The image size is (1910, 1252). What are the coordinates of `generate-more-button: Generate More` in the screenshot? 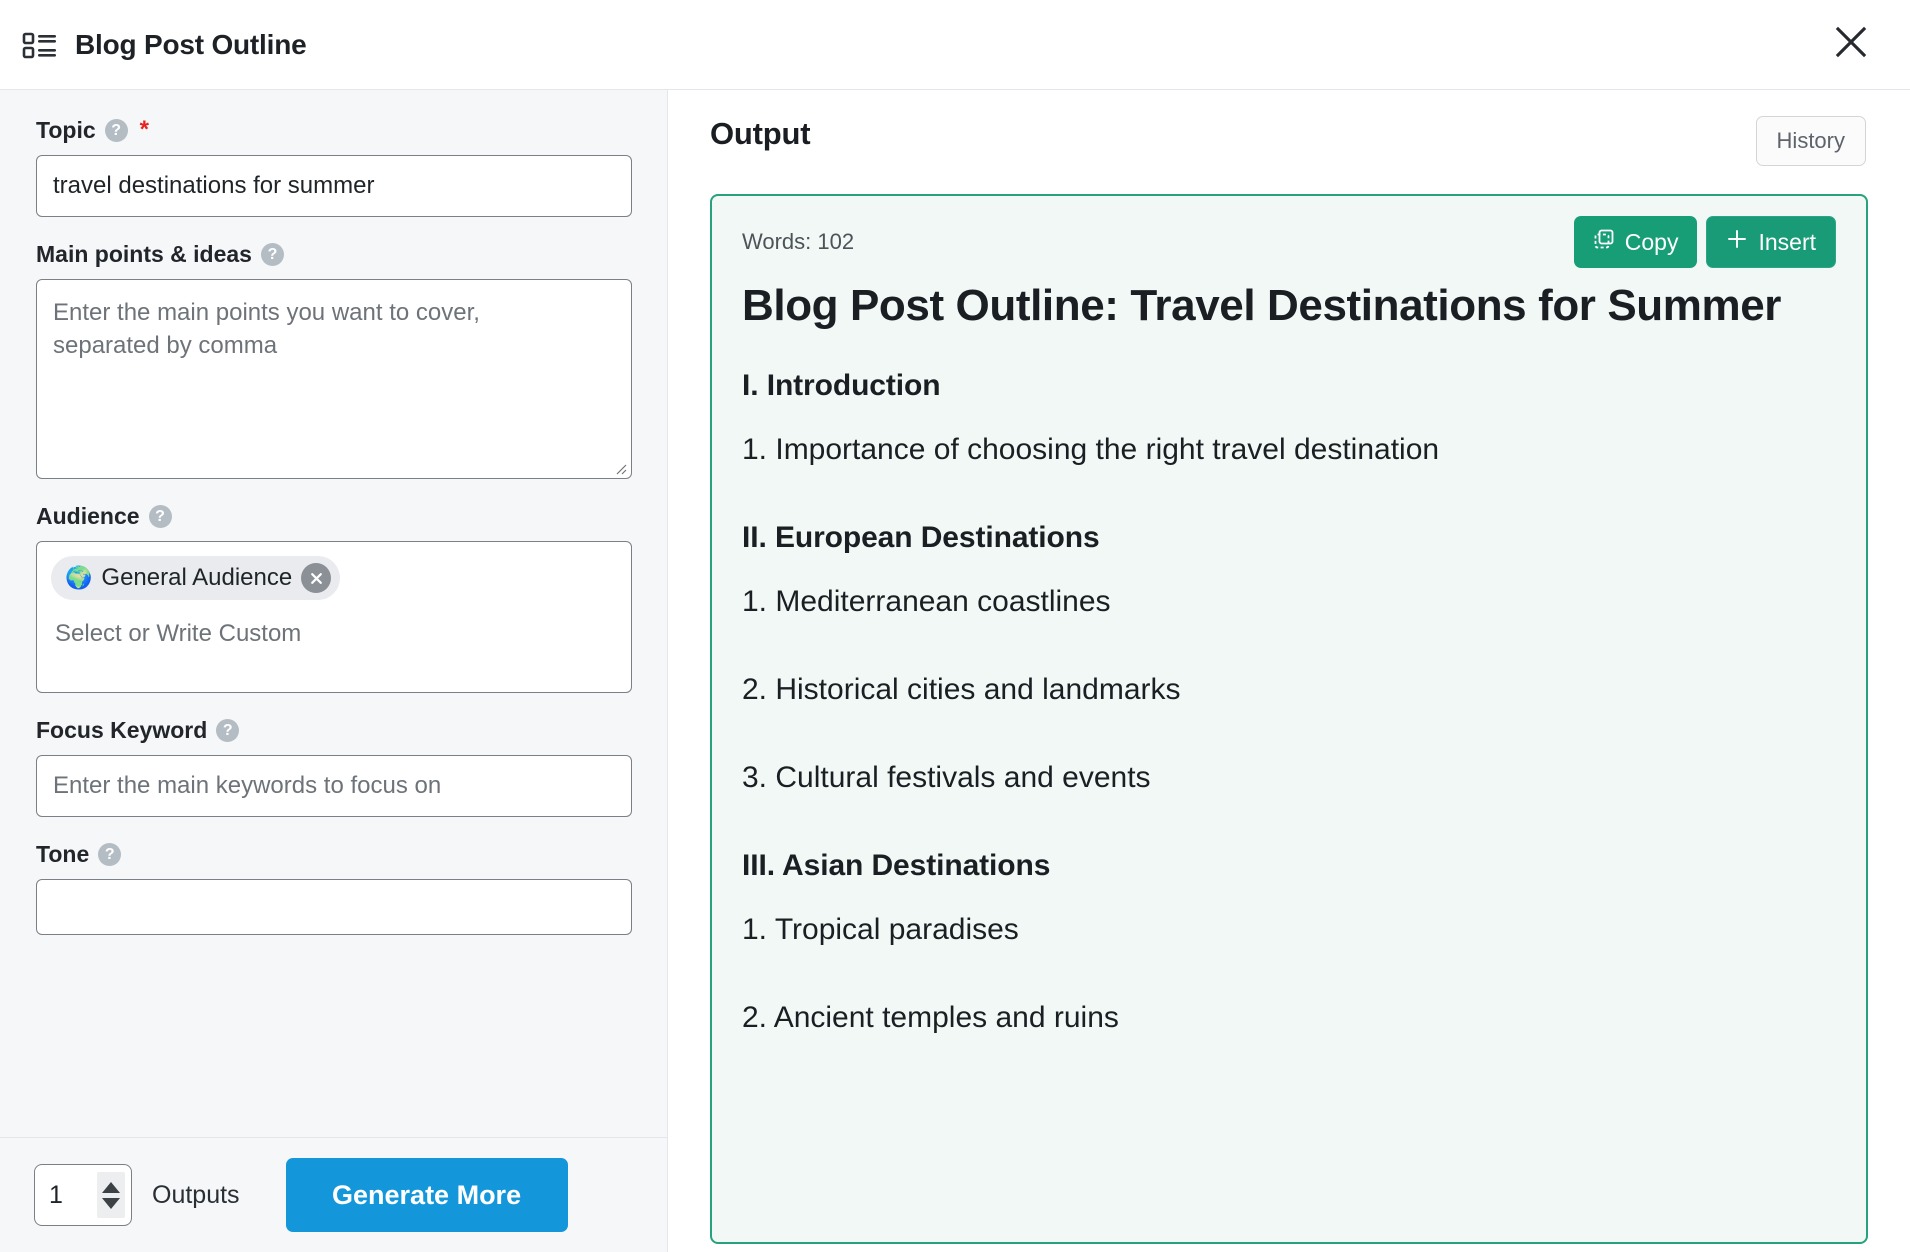 It's located at (426, 1195).